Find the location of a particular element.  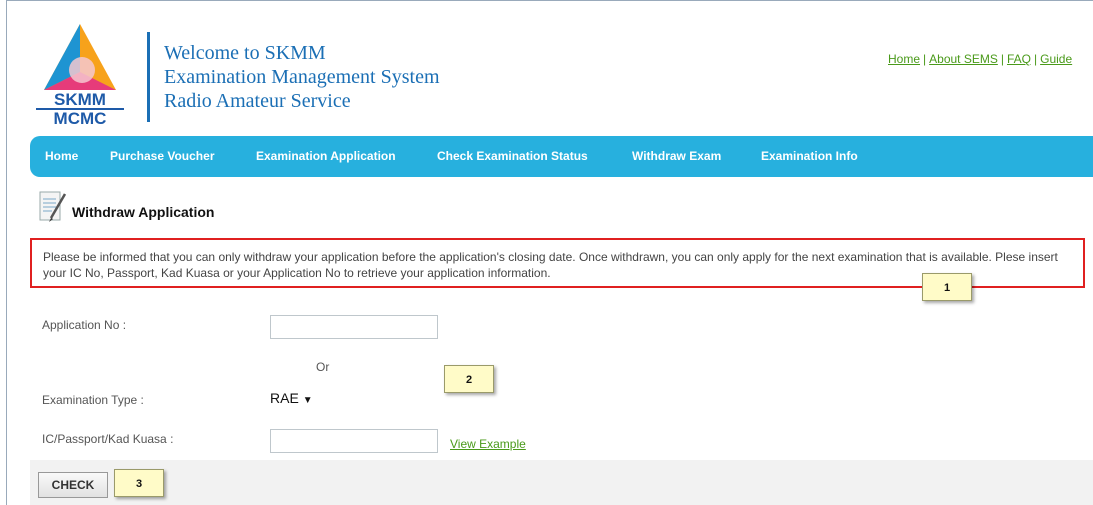

ic-passport-input is located at coordinates (354, 441).